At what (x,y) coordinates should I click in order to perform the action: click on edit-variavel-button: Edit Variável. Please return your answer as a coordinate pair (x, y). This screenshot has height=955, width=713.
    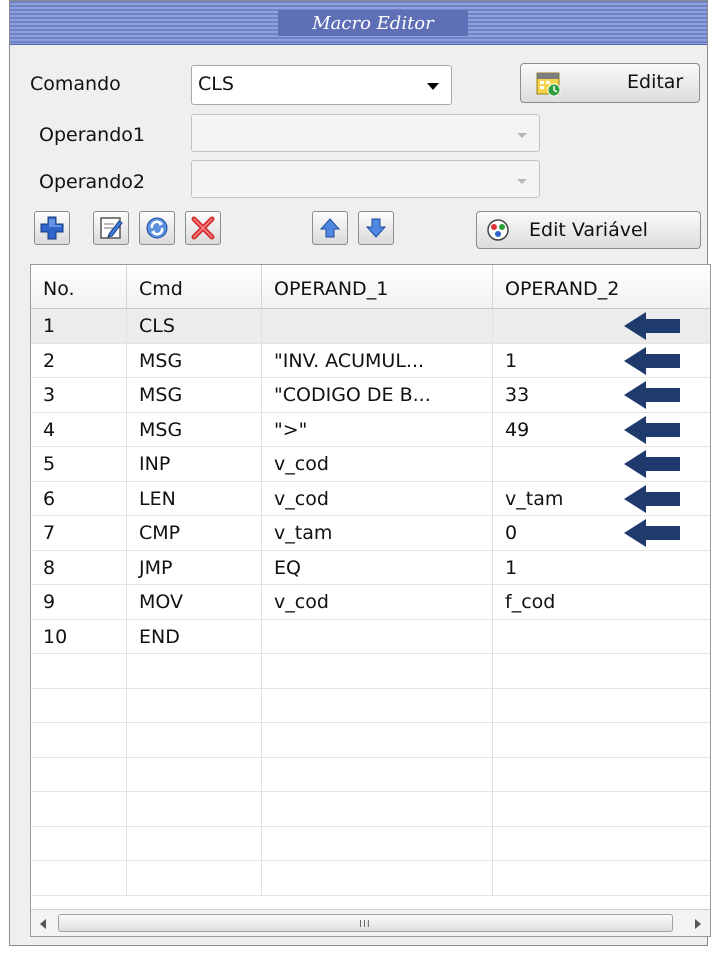
    Looking at the image, I should click on (588, 230).